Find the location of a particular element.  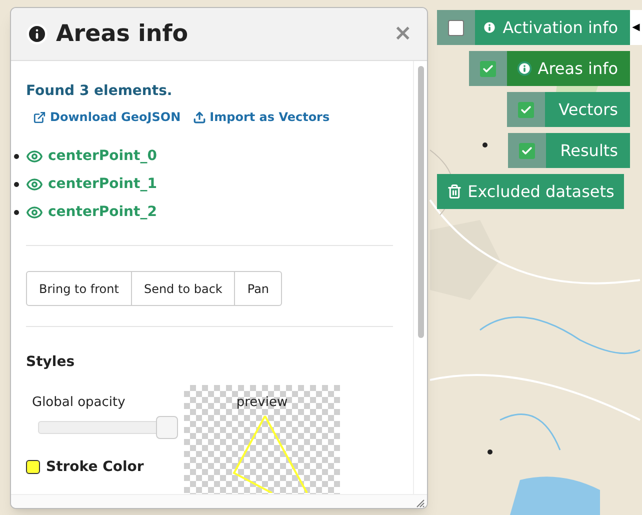

opacity-label: Global opacity is located at coordinates (79, 403).